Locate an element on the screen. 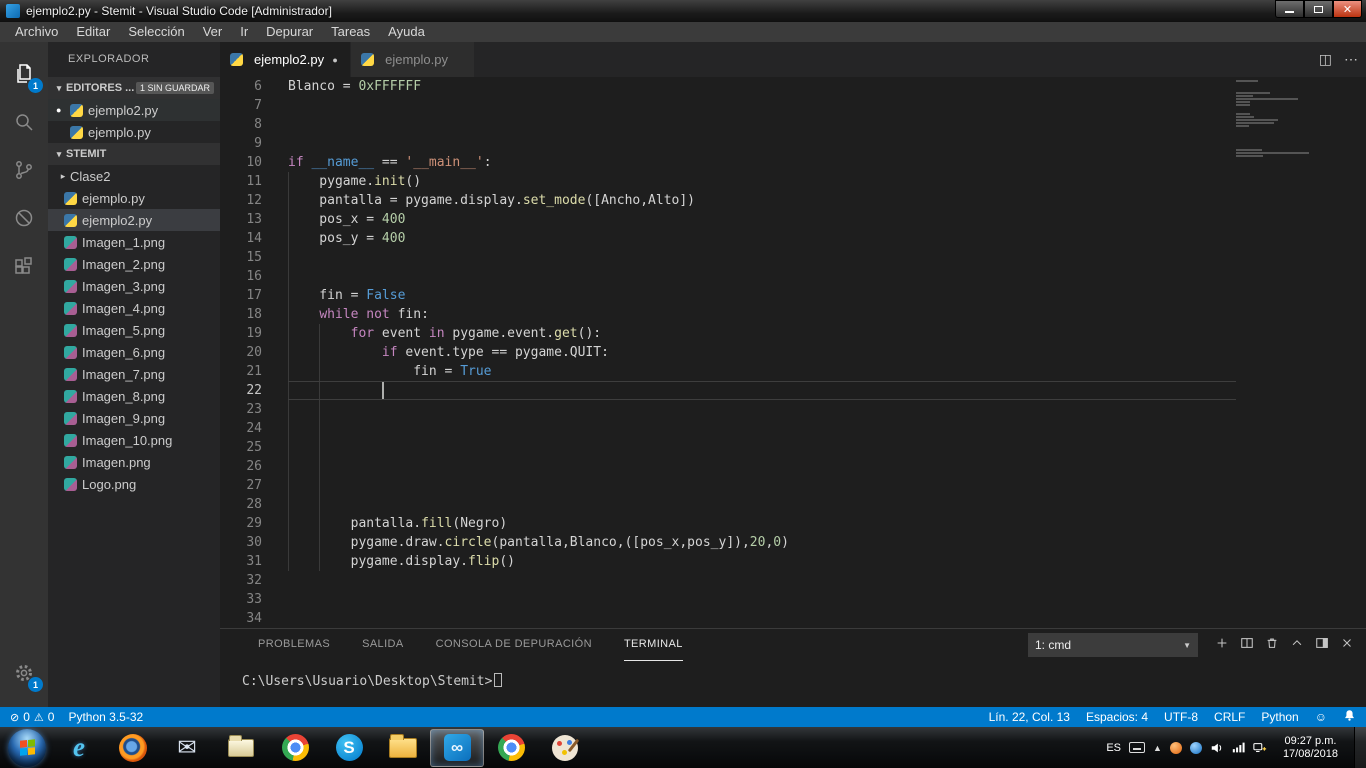 This screenshot has width=1366, height=768. split-editor-icon: ◫ is located at coordinates (1325, 59).